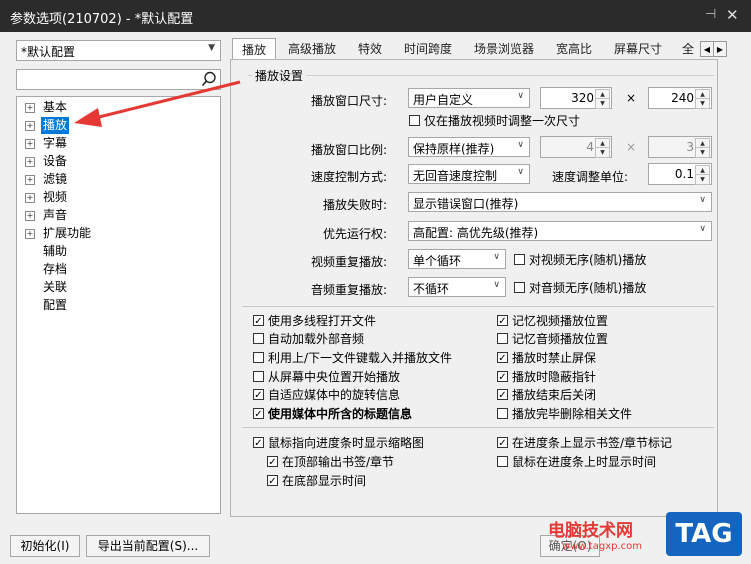 The image size is (751, 564). I want to click on watermark-text: 电脑技术网, so click(590, 531).